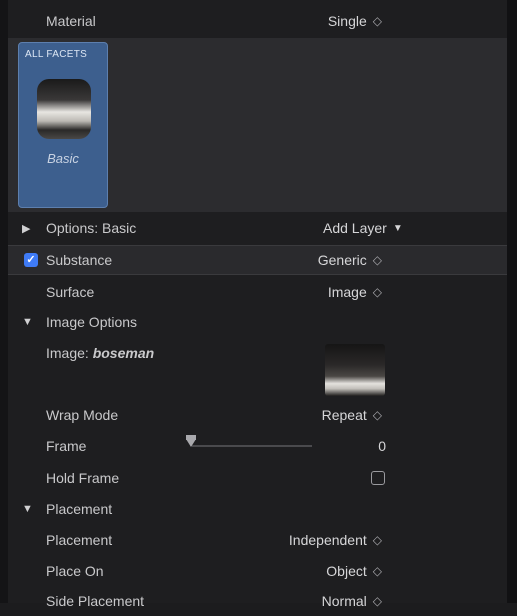  I want to click on image-label: Image: boseman, so click(100, 353).